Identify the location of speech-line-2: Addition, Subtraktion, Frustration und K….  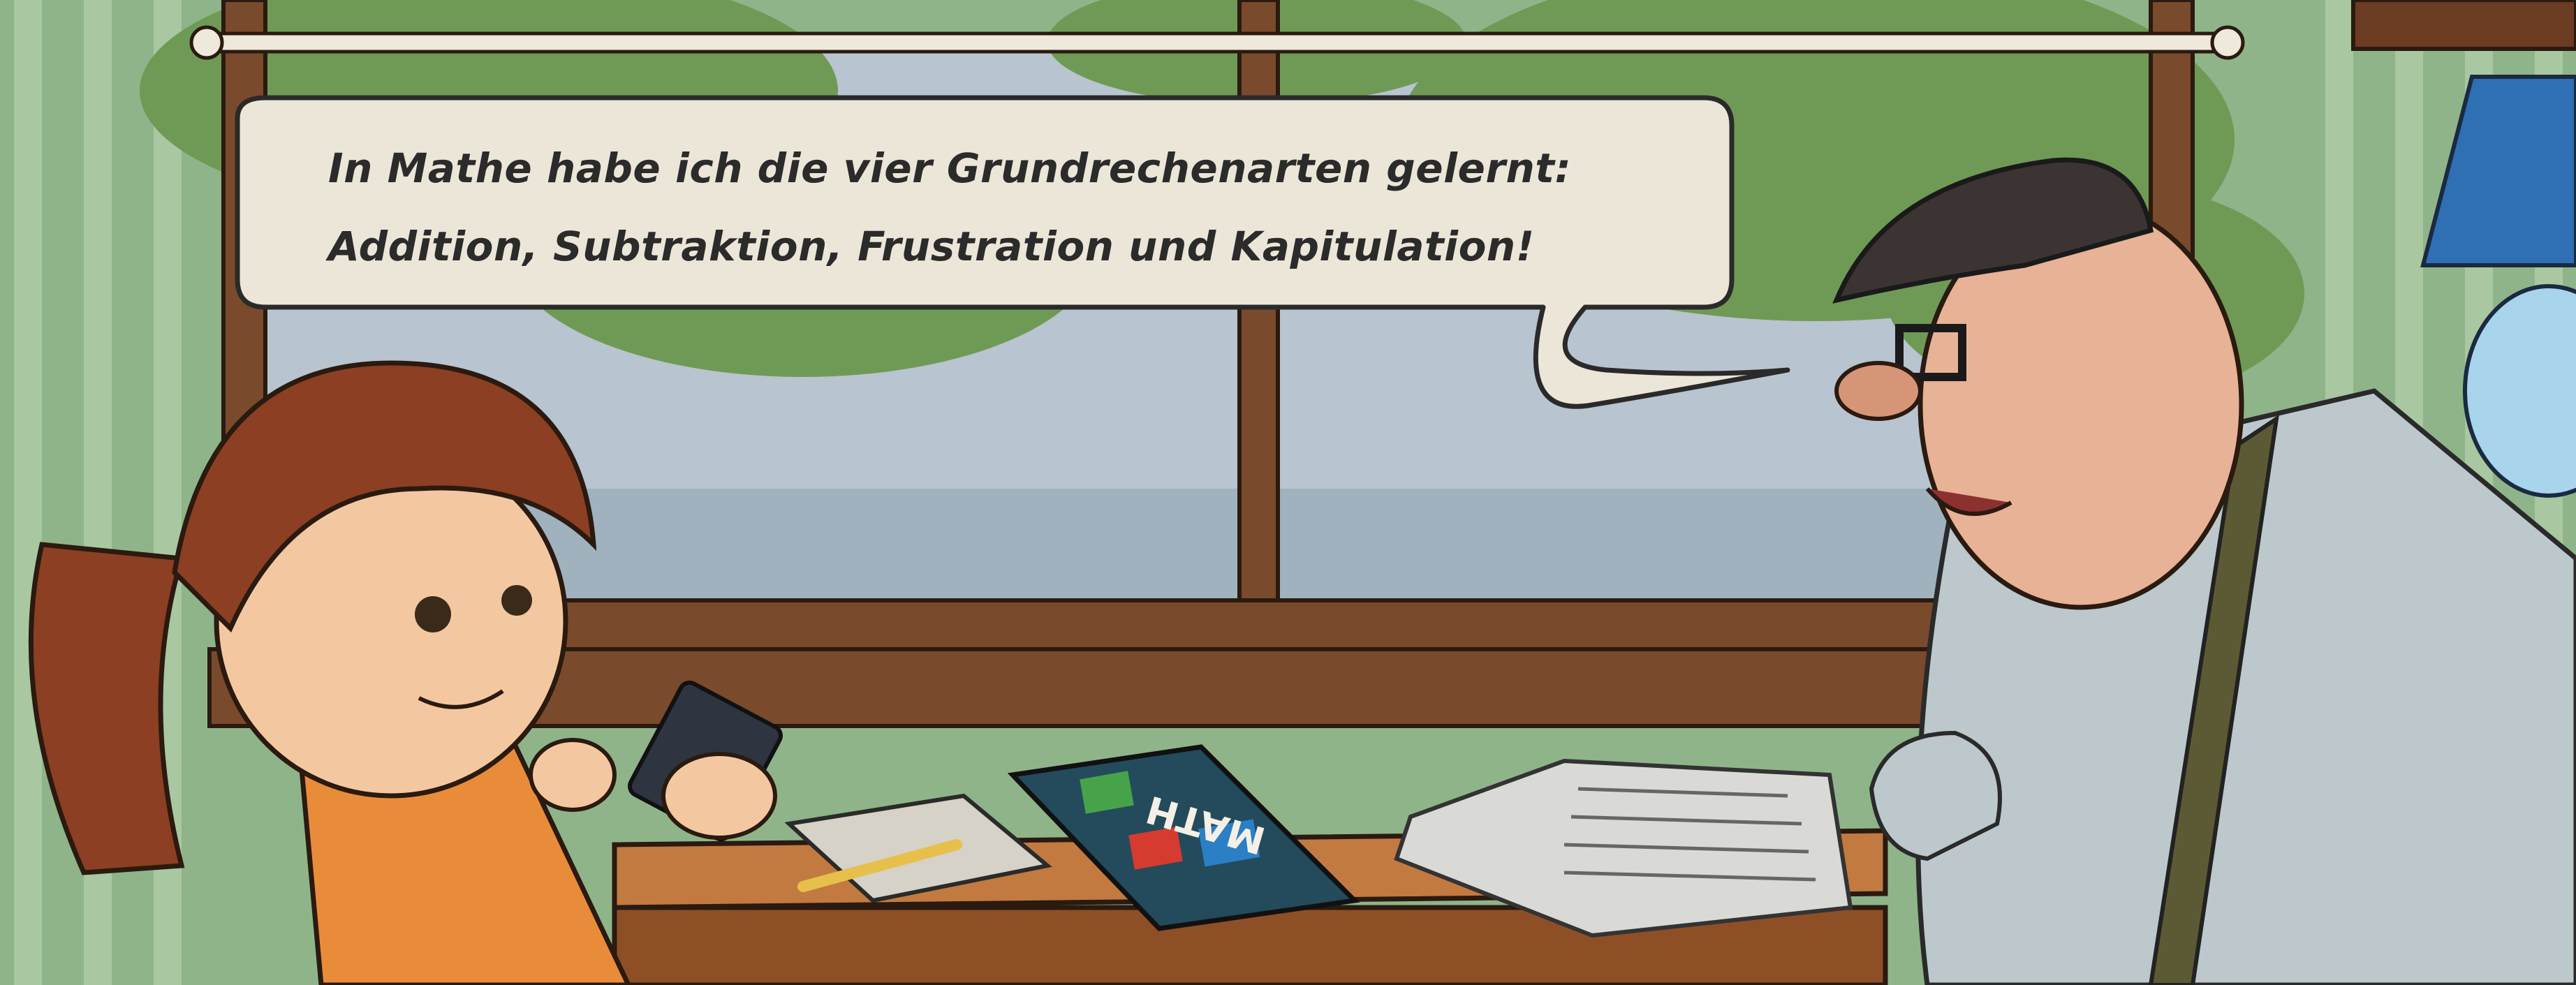
(931, 246).